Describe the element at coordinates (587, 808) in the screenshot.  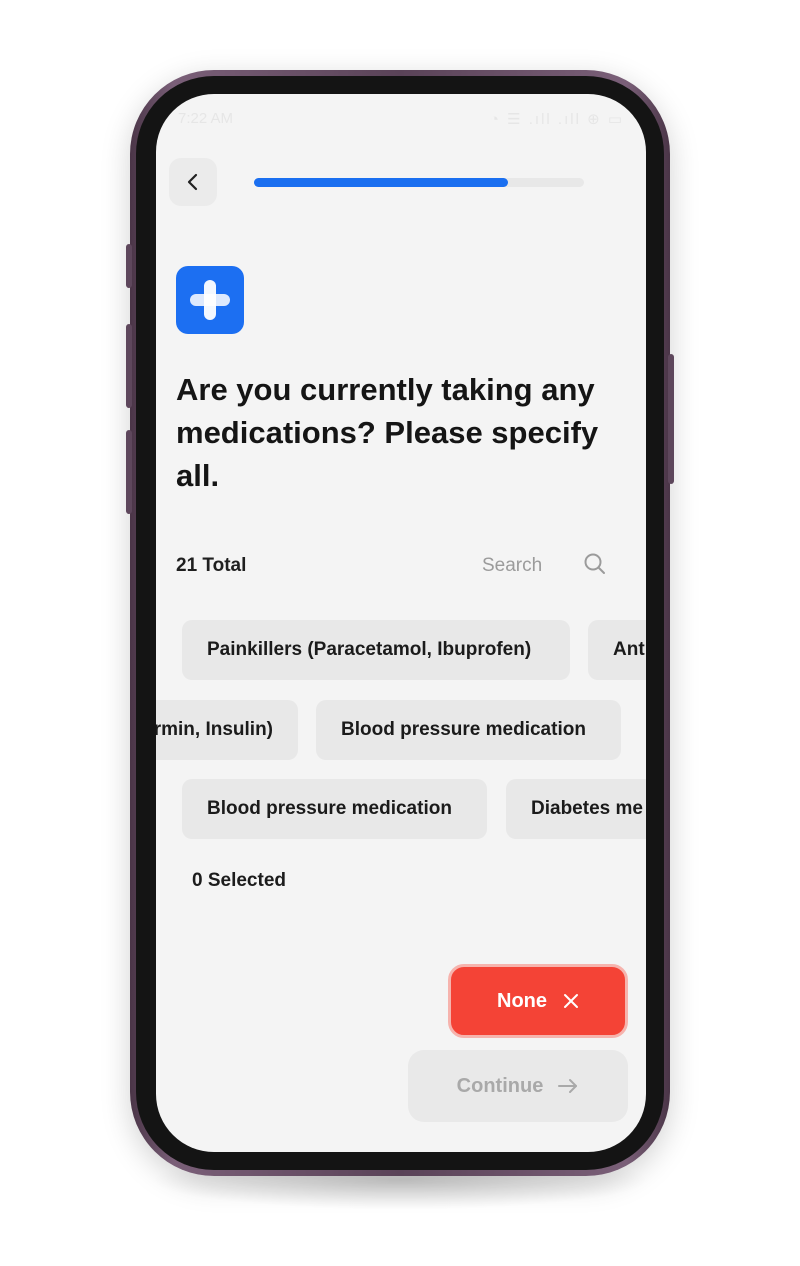
I see `chip-label: Diabetes me` at that location.